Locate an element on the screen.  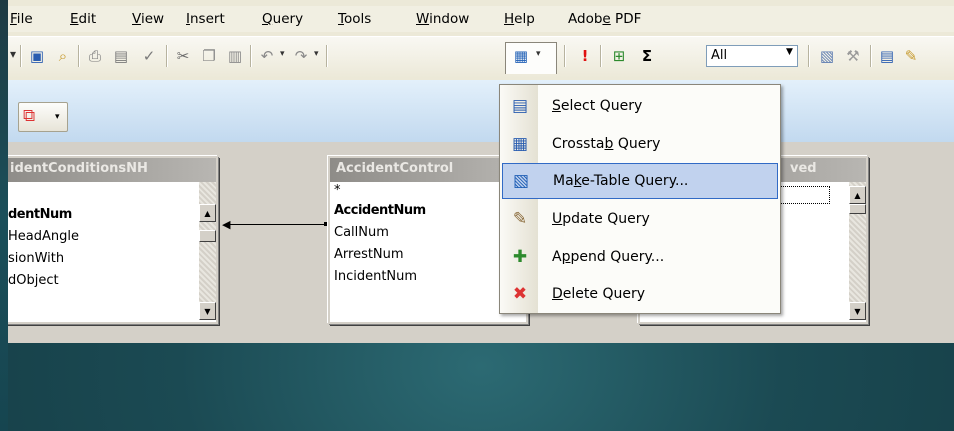
undo-icon: ↶ is located at coordinates (267, 56).